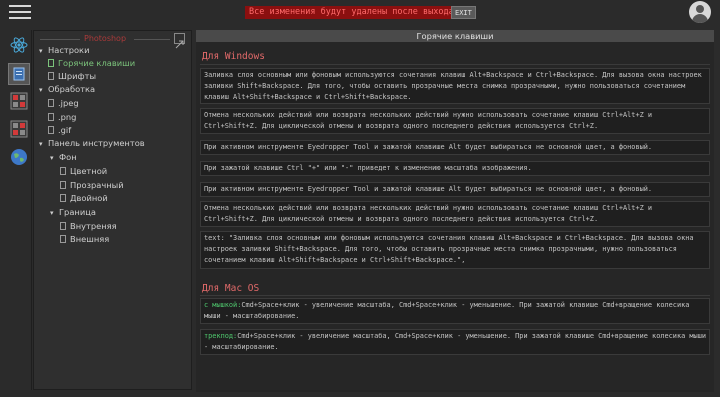 This screenshot has width=720, height=397. Describe the element at coordinates (20, 12) in the screenshot. I see `hamburger-menu-icon` at that location.